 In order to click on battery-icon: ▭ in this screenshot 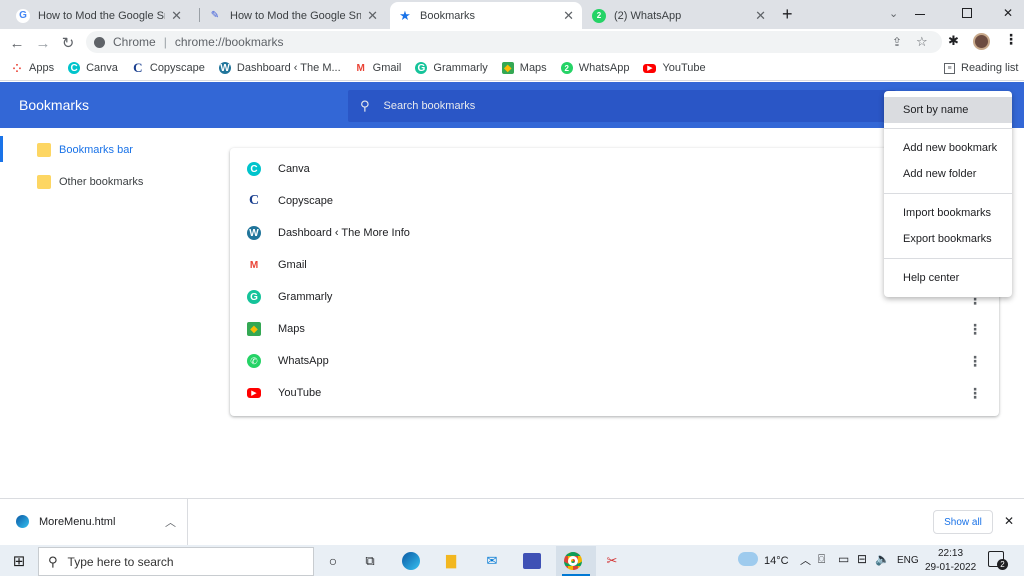, I will do `click(843, 559)`.